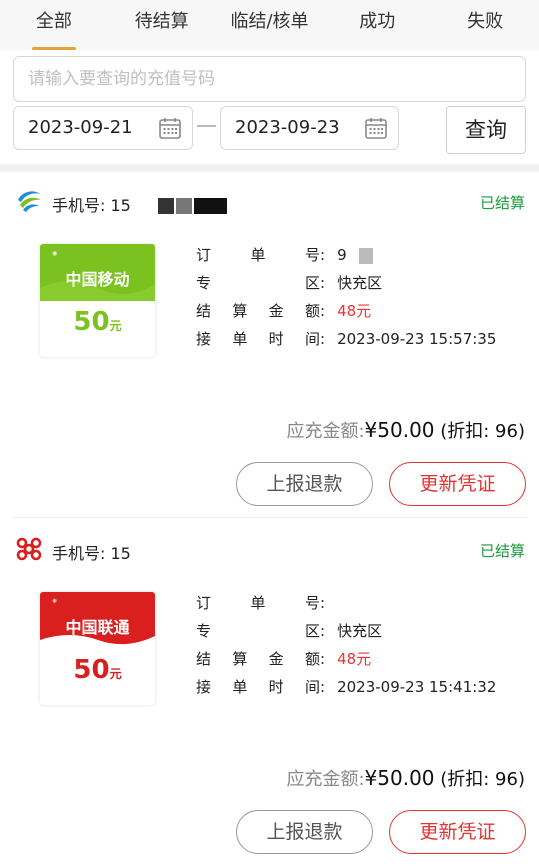  What do you see at coordinates (29, 201) in the screenshot?
I see `china-mobile-icon` at bounding box center [29, 201].